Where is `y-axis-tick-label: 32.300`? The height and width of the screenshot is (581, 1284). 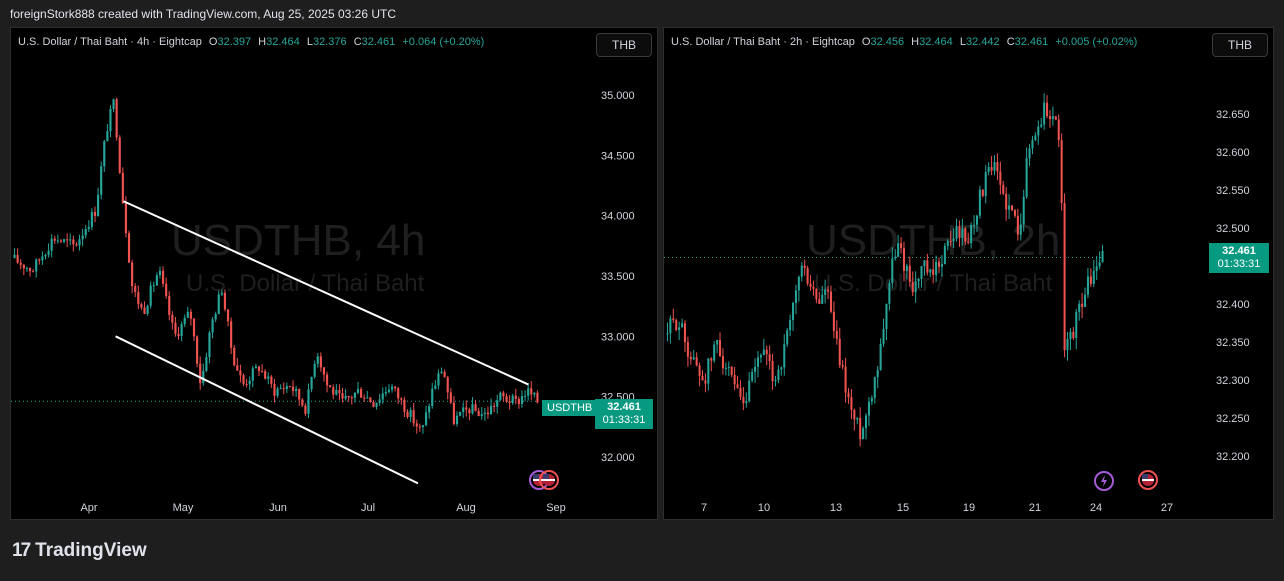 y-axis-tick-label: 32.300 is located at coordinates (1233, 381).